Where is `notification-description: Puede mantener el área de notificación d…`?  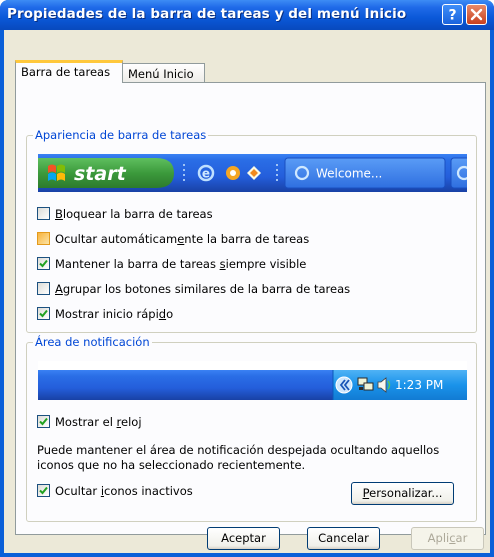 notification-description: Puede mantener el área de notificación d… is located at coordinates (238, 457).